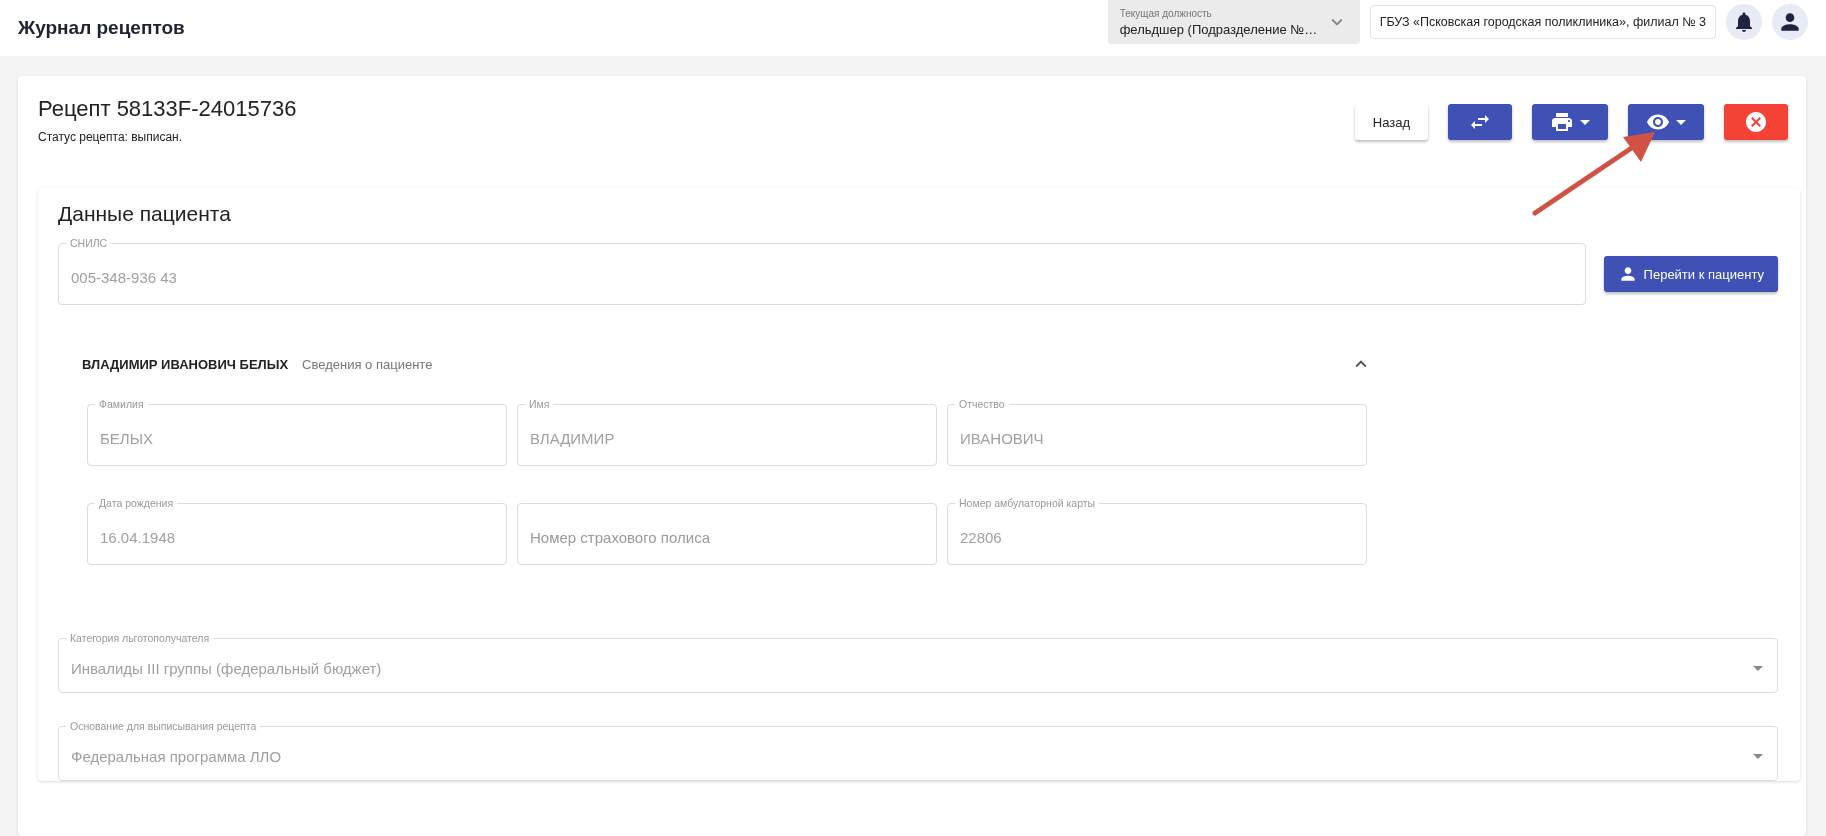 The height and width of the screenshot is (836, 1826). I want to click on profile-button, so click(1790, 22).